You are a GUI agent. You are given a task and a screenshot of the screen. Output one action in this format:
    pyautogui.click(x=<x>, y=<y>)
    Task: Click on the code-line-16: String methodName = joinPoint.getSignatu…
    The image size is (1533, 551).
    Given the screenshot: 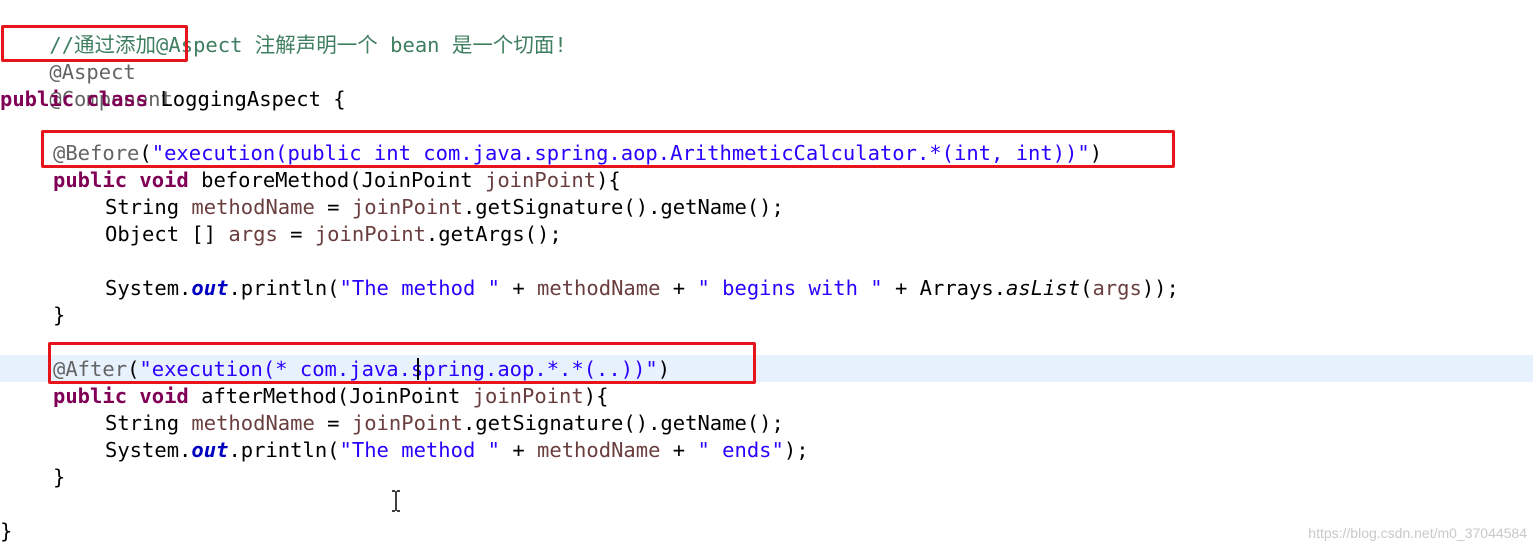 What is the action you would take?
    pyautogui.click(x=444, y=423)
    